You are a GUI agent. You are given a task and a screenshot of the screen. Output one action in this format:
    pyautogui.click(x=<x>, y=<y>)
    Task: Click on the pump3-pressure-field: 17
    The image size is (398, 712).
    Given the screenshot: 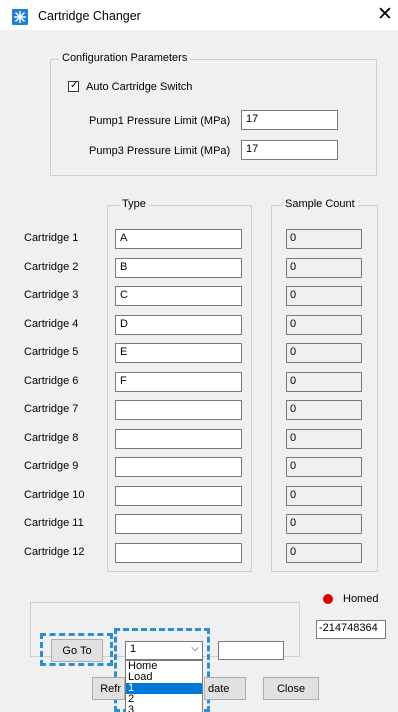 What is the action you would take?
    pyautogui.click(x=289, y=150)
    